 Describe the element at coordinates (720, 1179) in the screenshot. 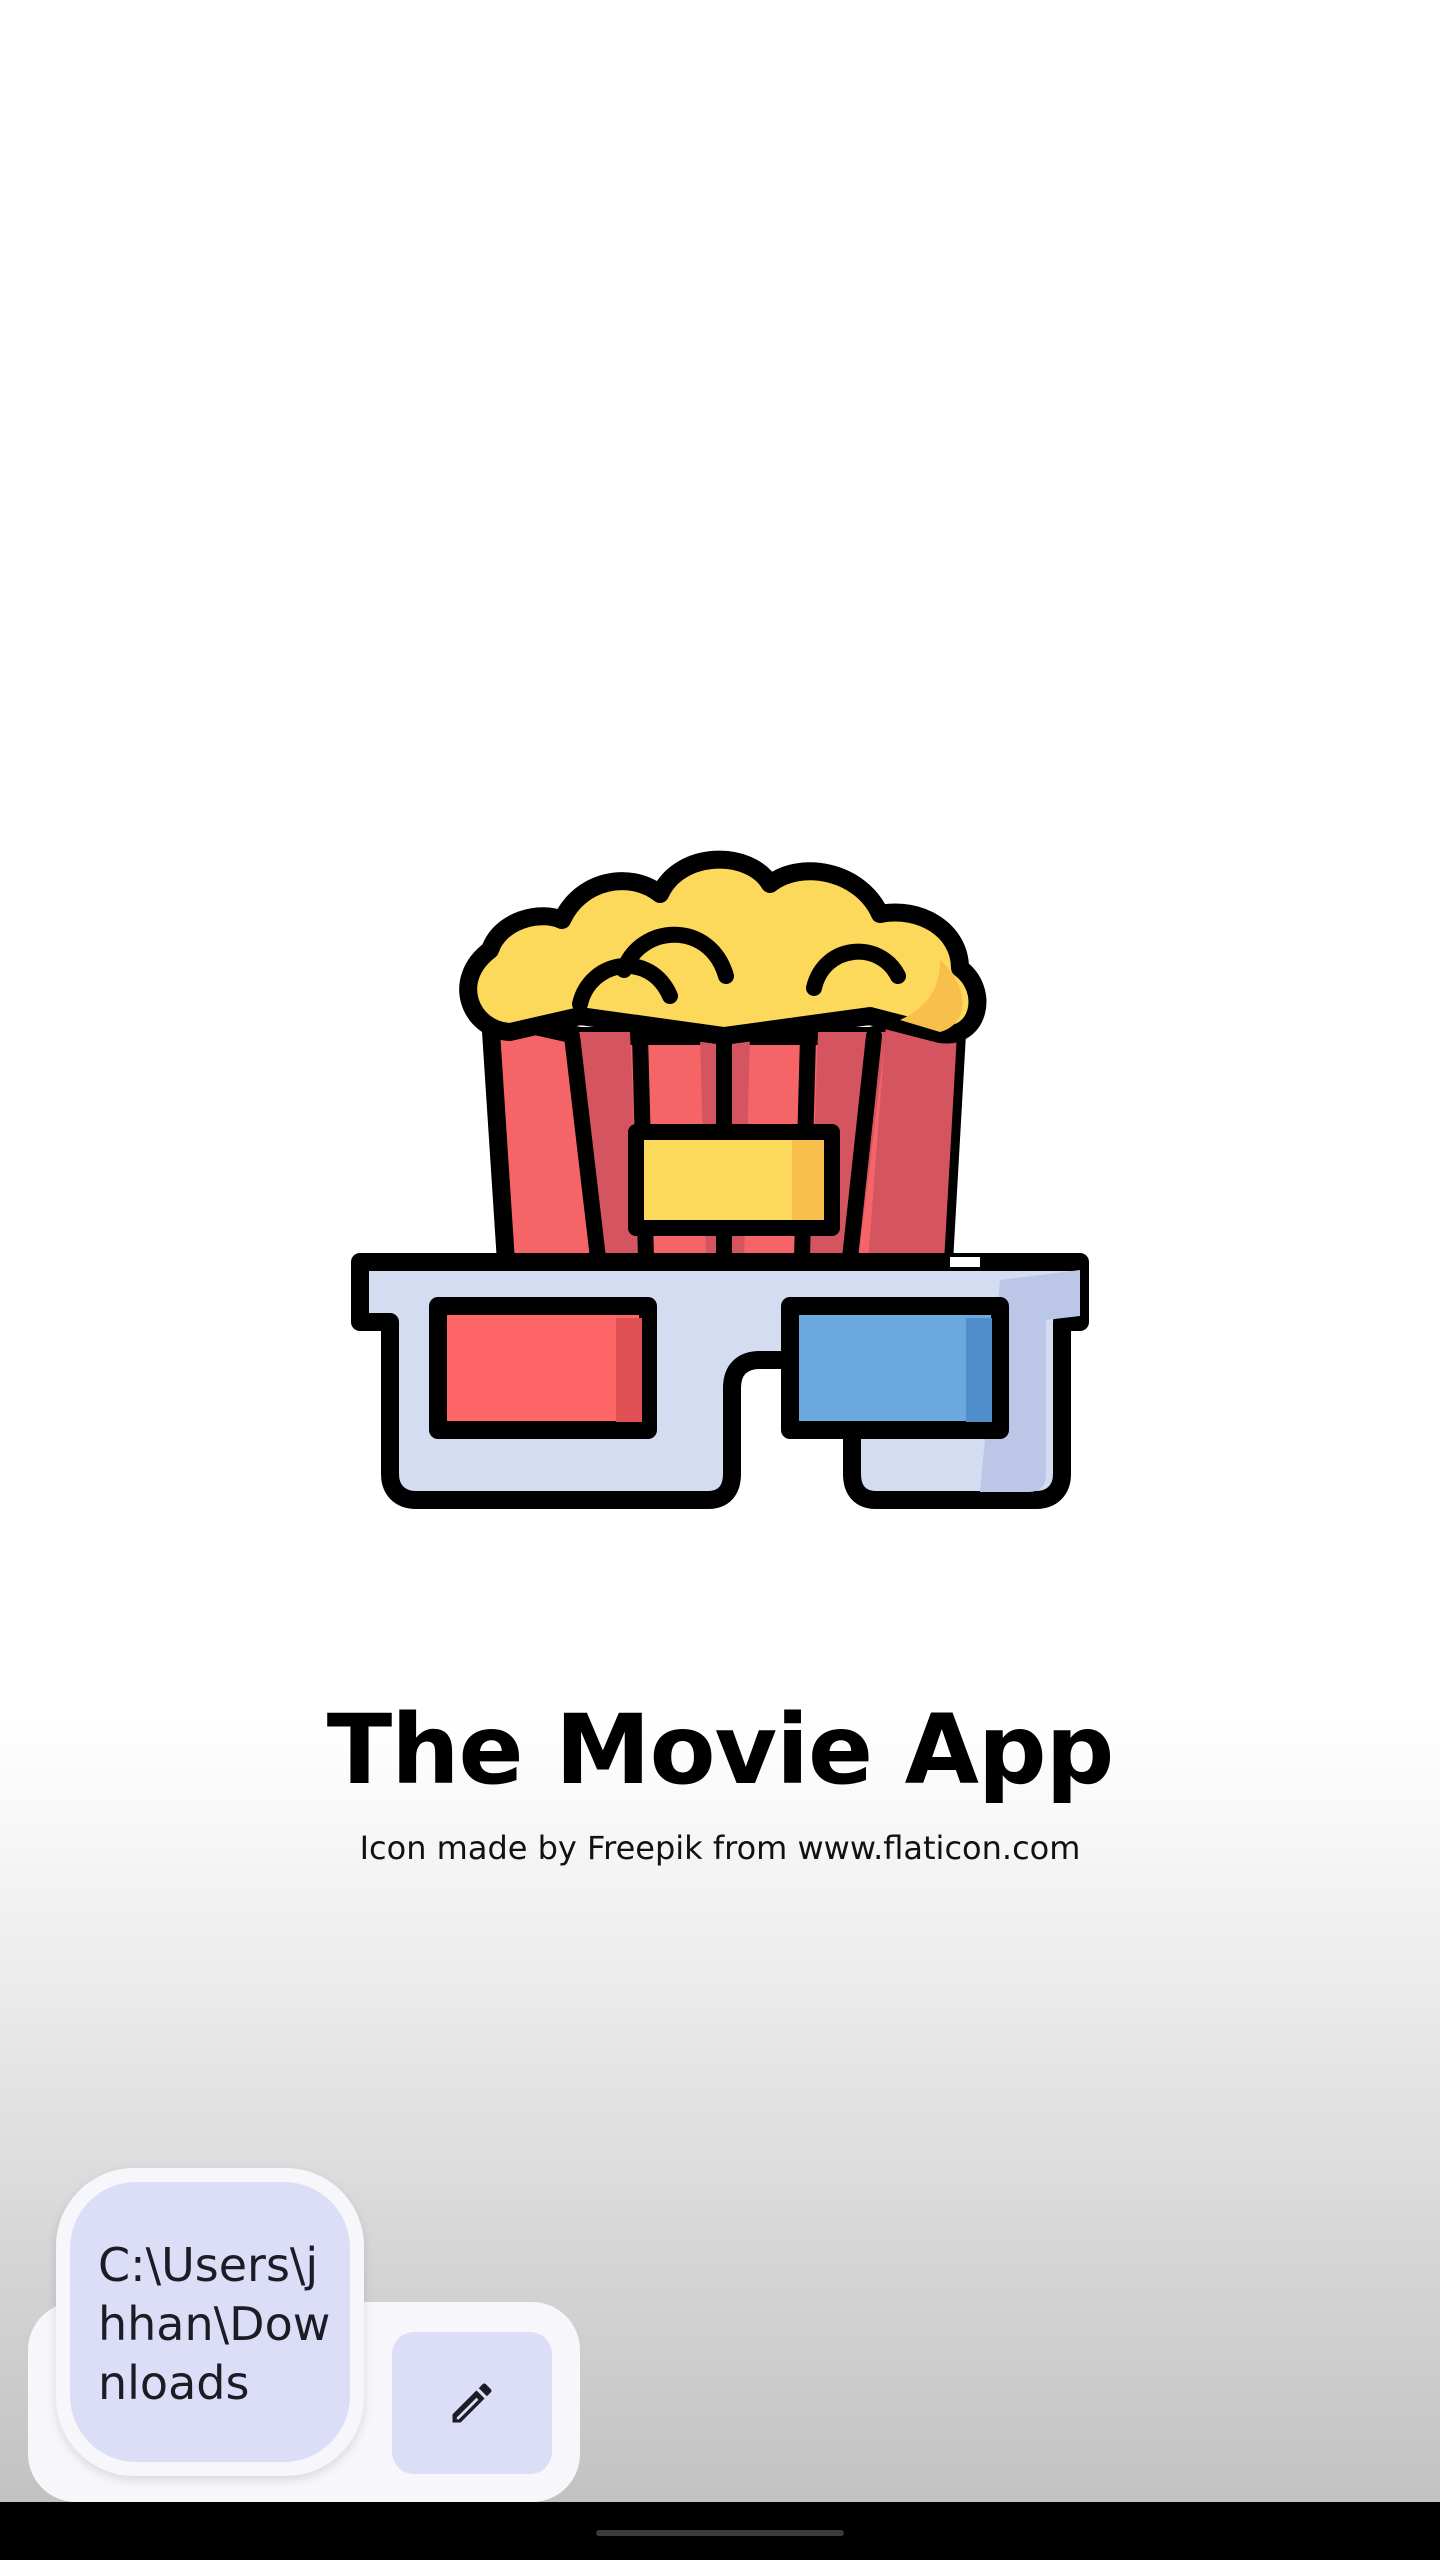

I see `popcorn-3d-glasses-logo` at that location.